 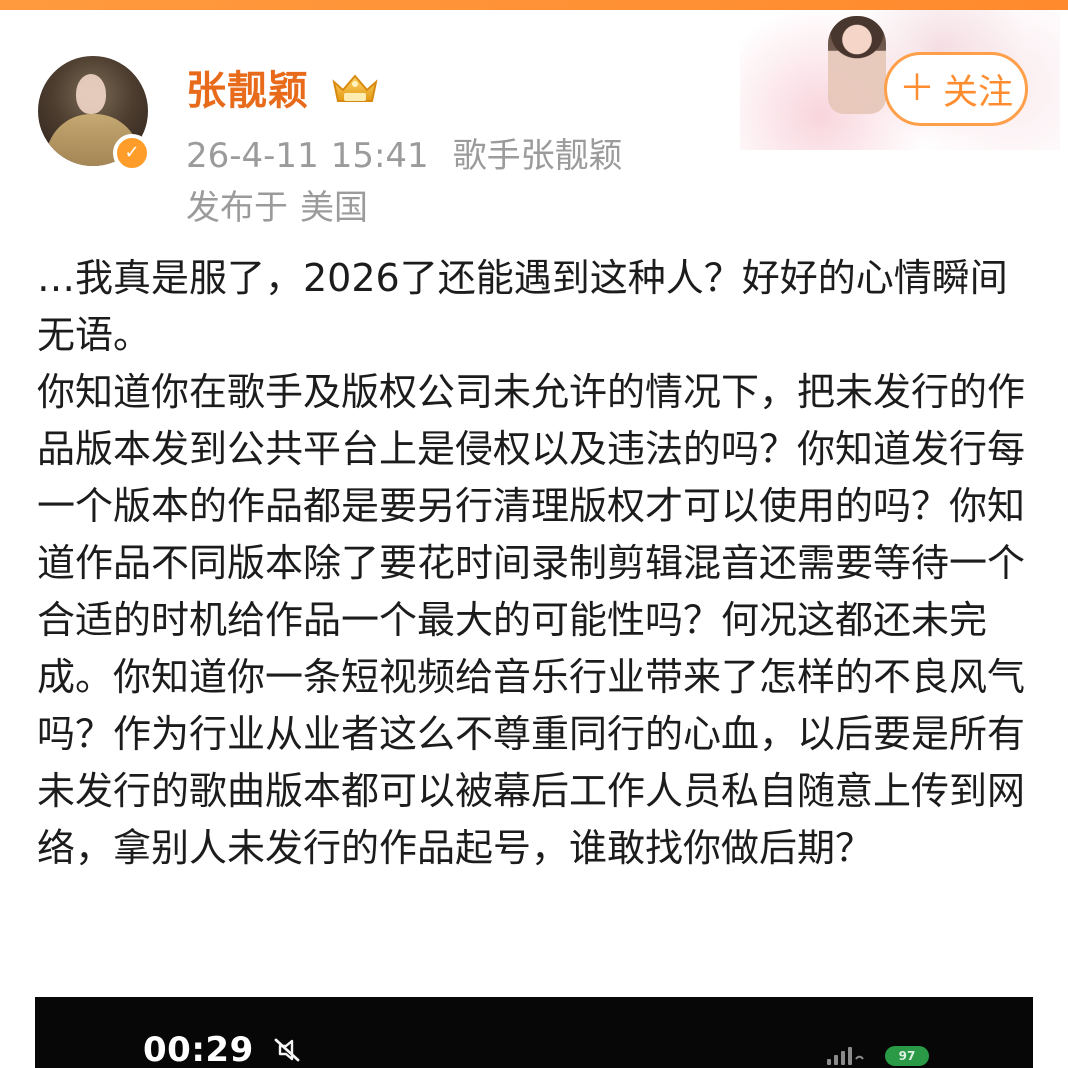 I want to click on plus-icon: ＋, so click(x=916, y=88).